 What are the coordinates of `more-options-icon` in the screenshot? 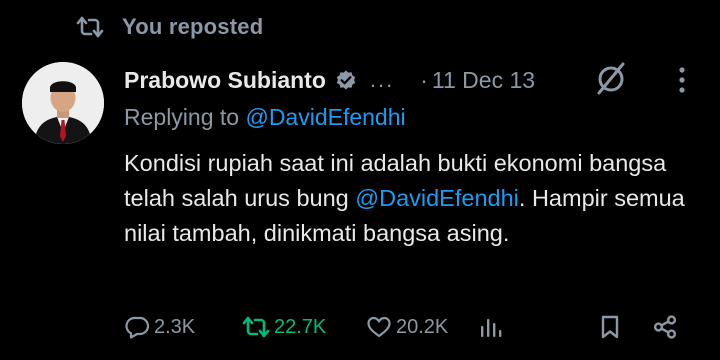 It's located at (682, 80).